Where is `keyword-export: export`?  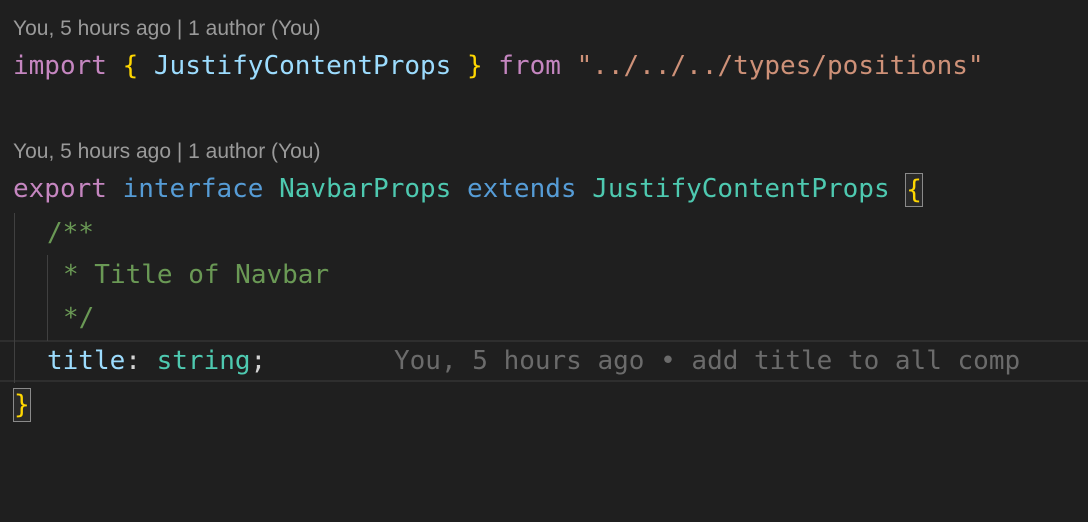
keyword-export: export is located at coordinates (60, 189).